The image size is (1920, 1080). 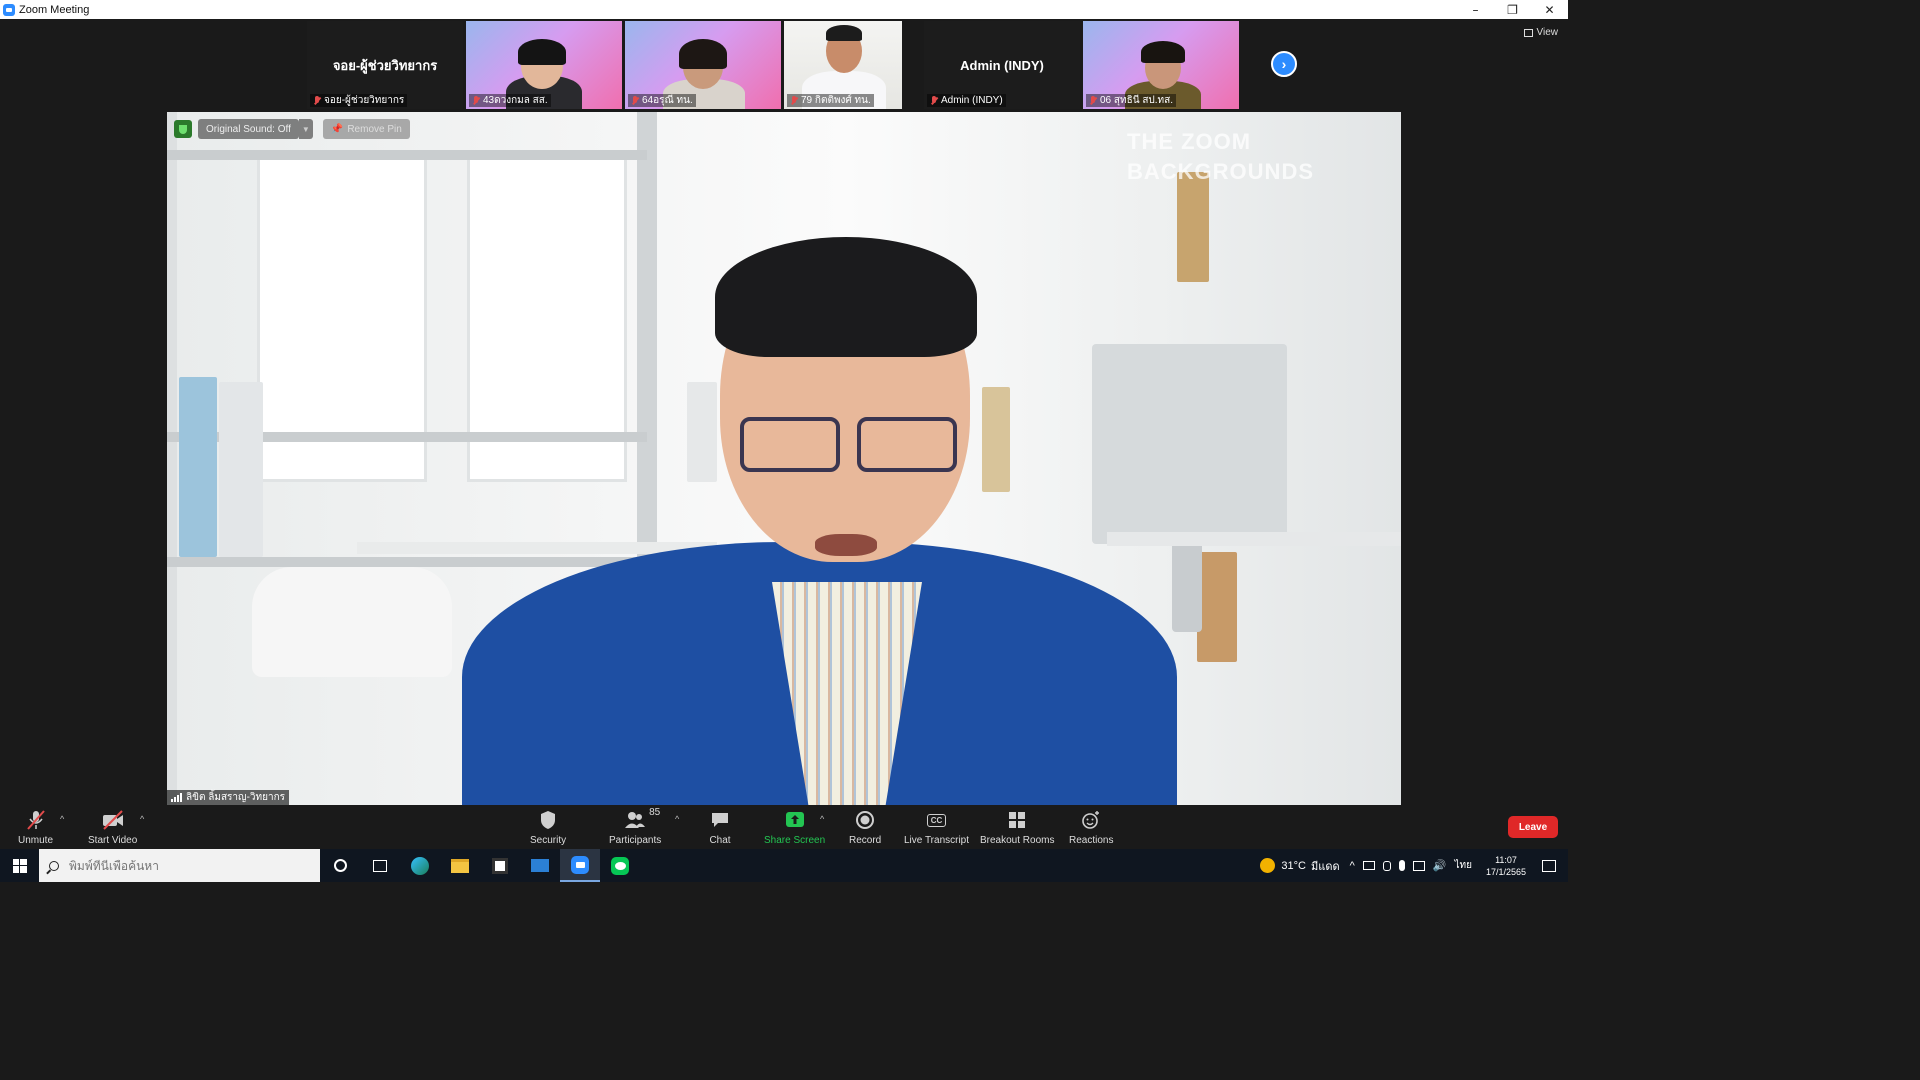 What do you see at coordinates (1189, 444) in the screenshot?
I see `background-monitor` at bounding box center [1189, 444].